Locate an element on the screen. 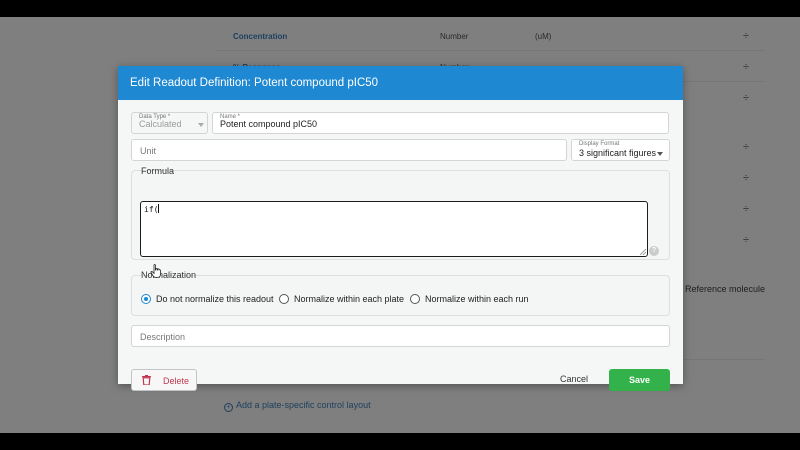 This screenshot has height=450, width=800. description-field: Description is located at coordinates (400, 336).